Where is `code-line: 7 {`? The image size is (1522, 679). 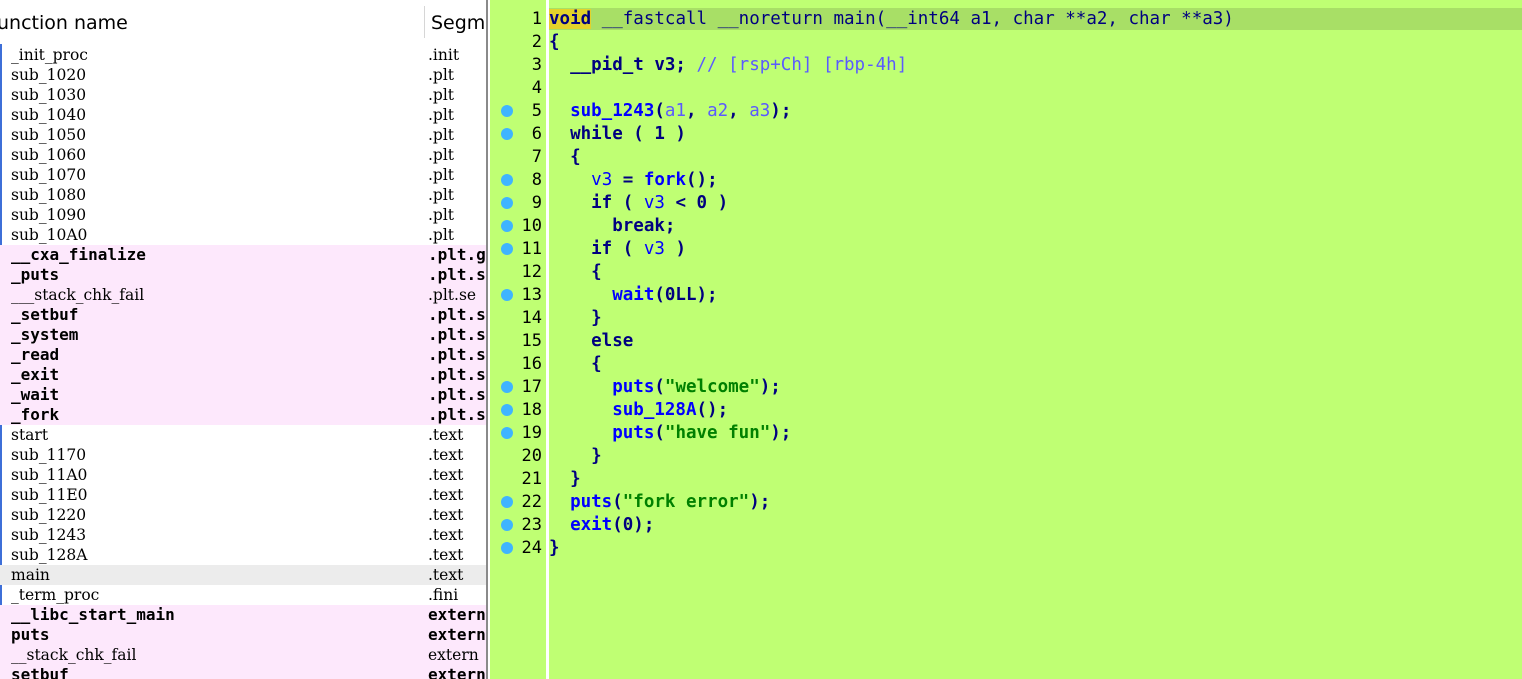 code-line: 7 { is located at coordinates (1006, 157).